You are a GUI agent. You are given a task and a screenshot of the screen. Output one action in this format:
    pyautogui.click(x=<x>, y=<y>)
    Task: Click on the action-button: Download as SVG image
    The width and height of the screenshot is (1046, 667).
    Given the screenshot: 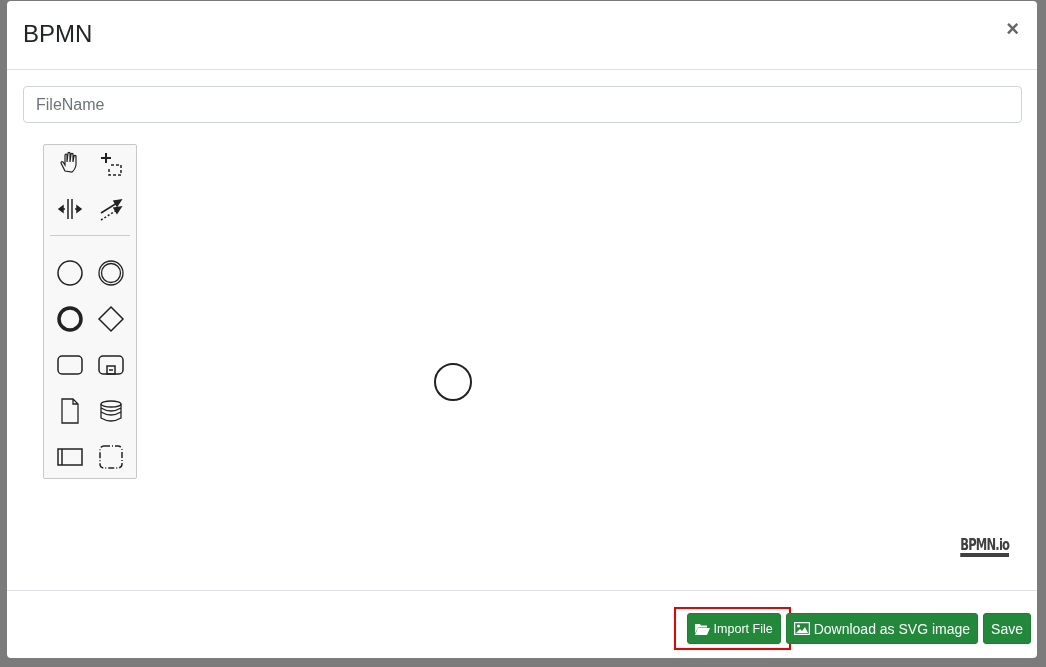 What is the action you would take?
    pyautogui.click(x=882, y=628)
    